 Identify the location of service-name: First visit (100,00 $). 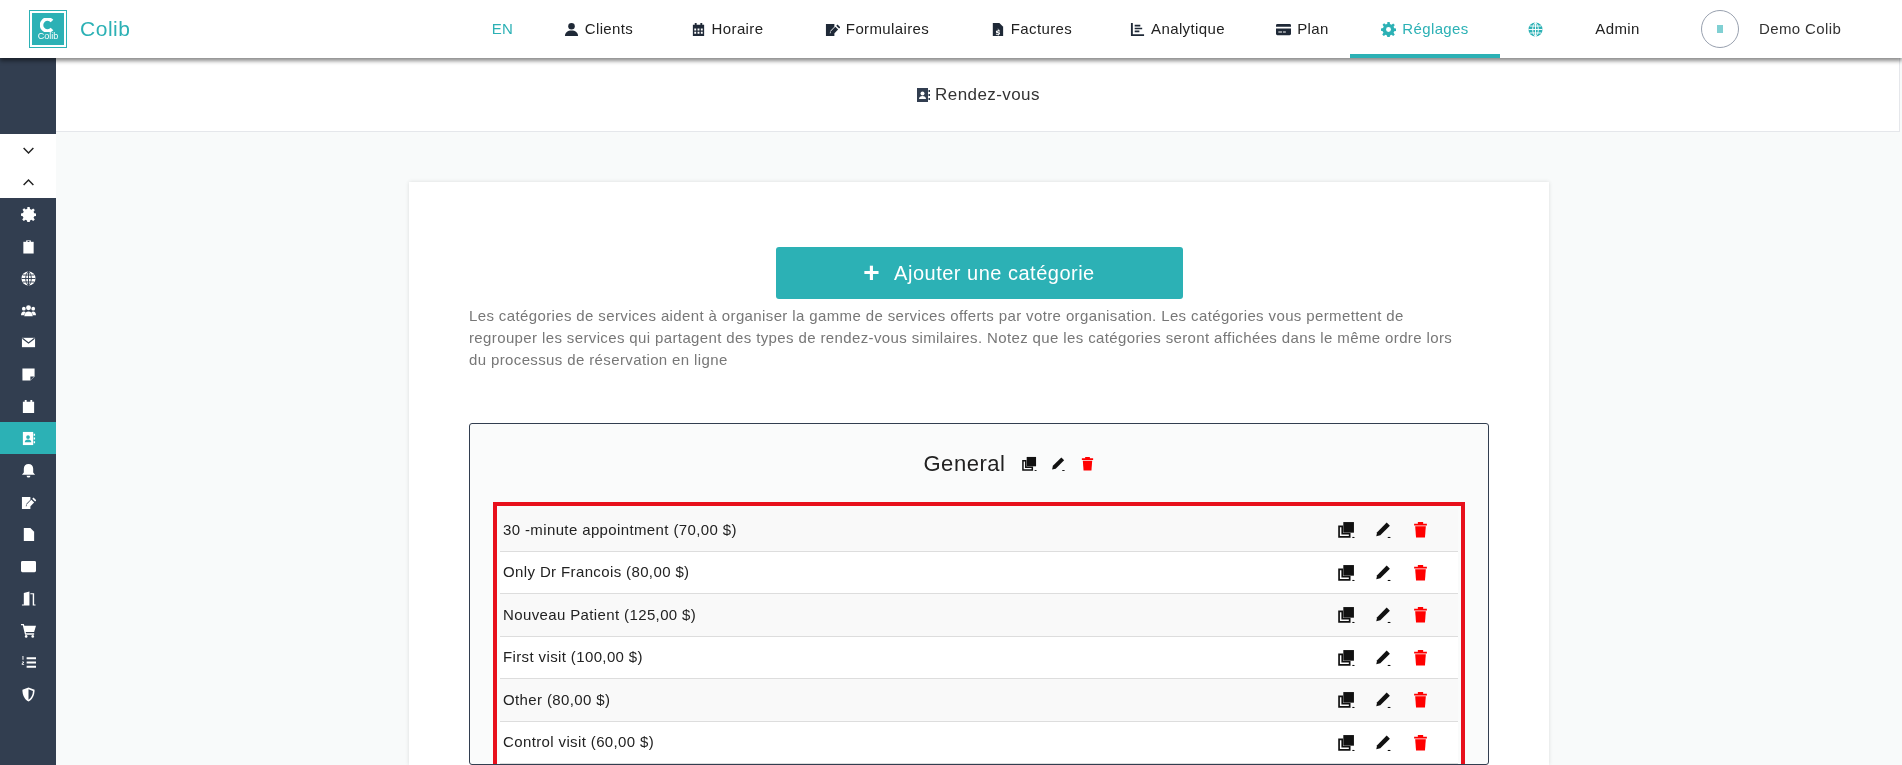
(573, 657).